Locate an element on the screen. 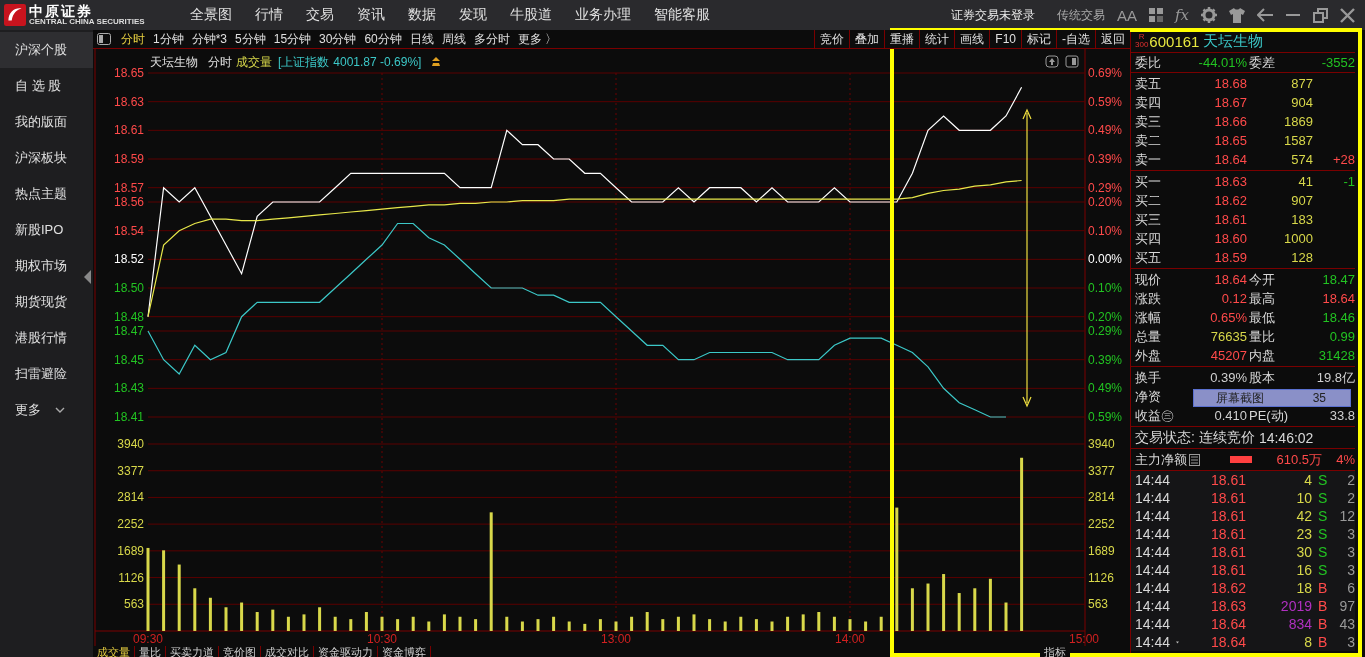 The image size is (1365, 657). chart-mode: 分时 is located at coordinates (220, 62).